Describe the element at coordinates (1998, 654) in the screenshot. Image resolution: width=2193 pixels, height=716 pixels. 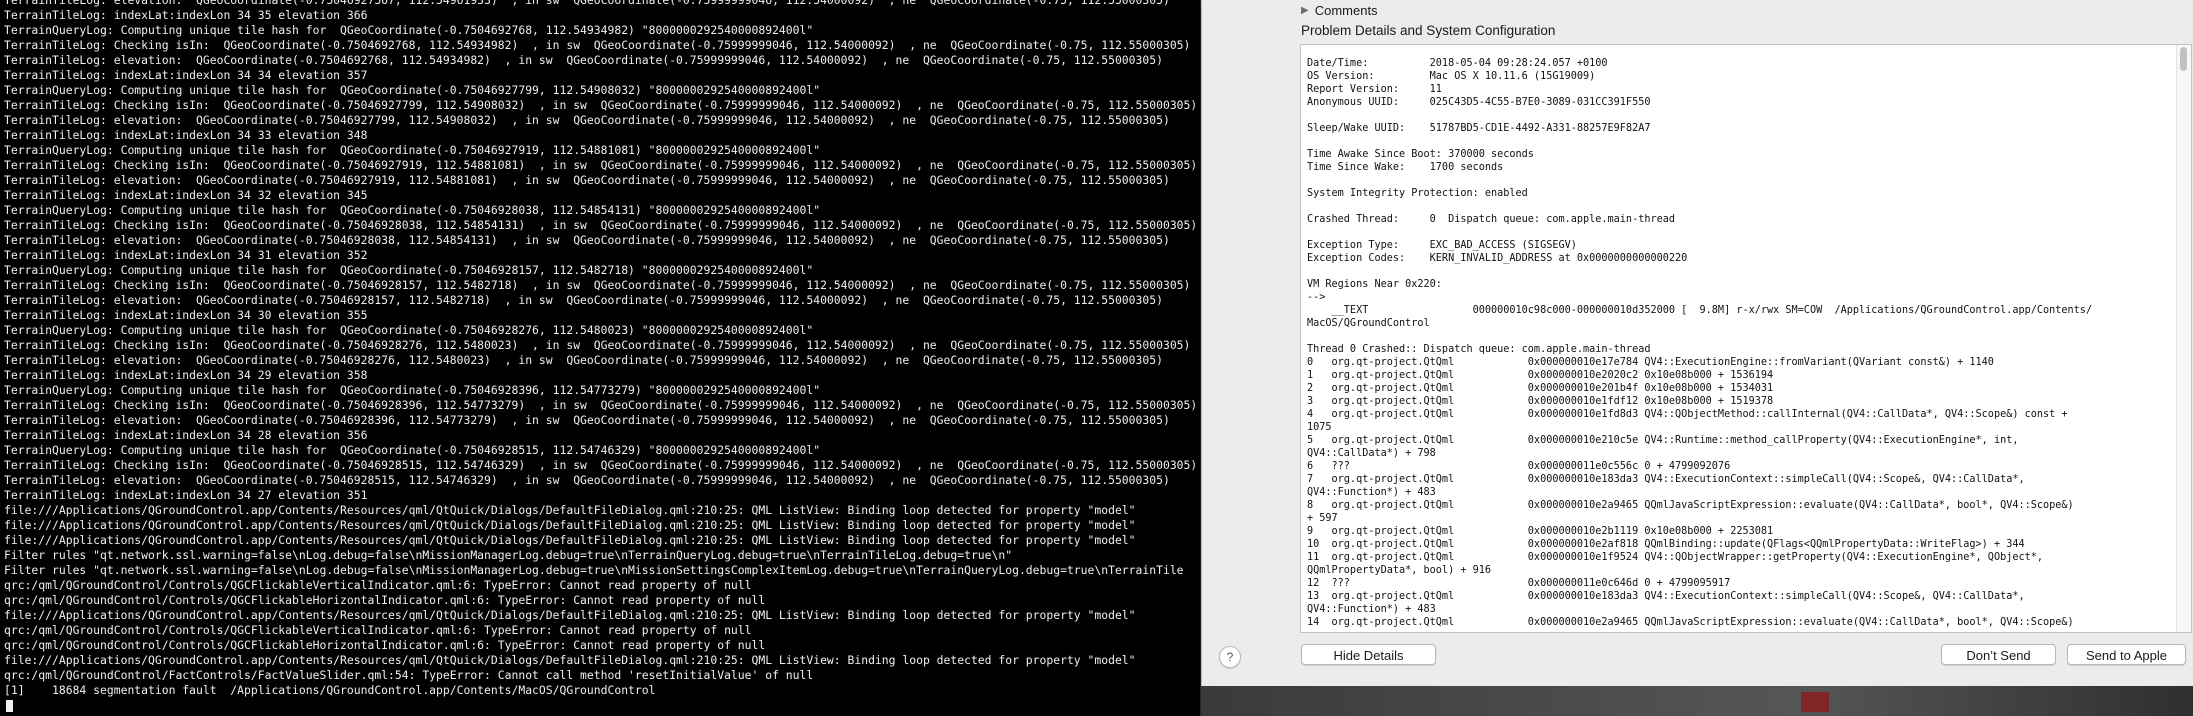
I see `dont-send-button: Don’t Send` at that location.